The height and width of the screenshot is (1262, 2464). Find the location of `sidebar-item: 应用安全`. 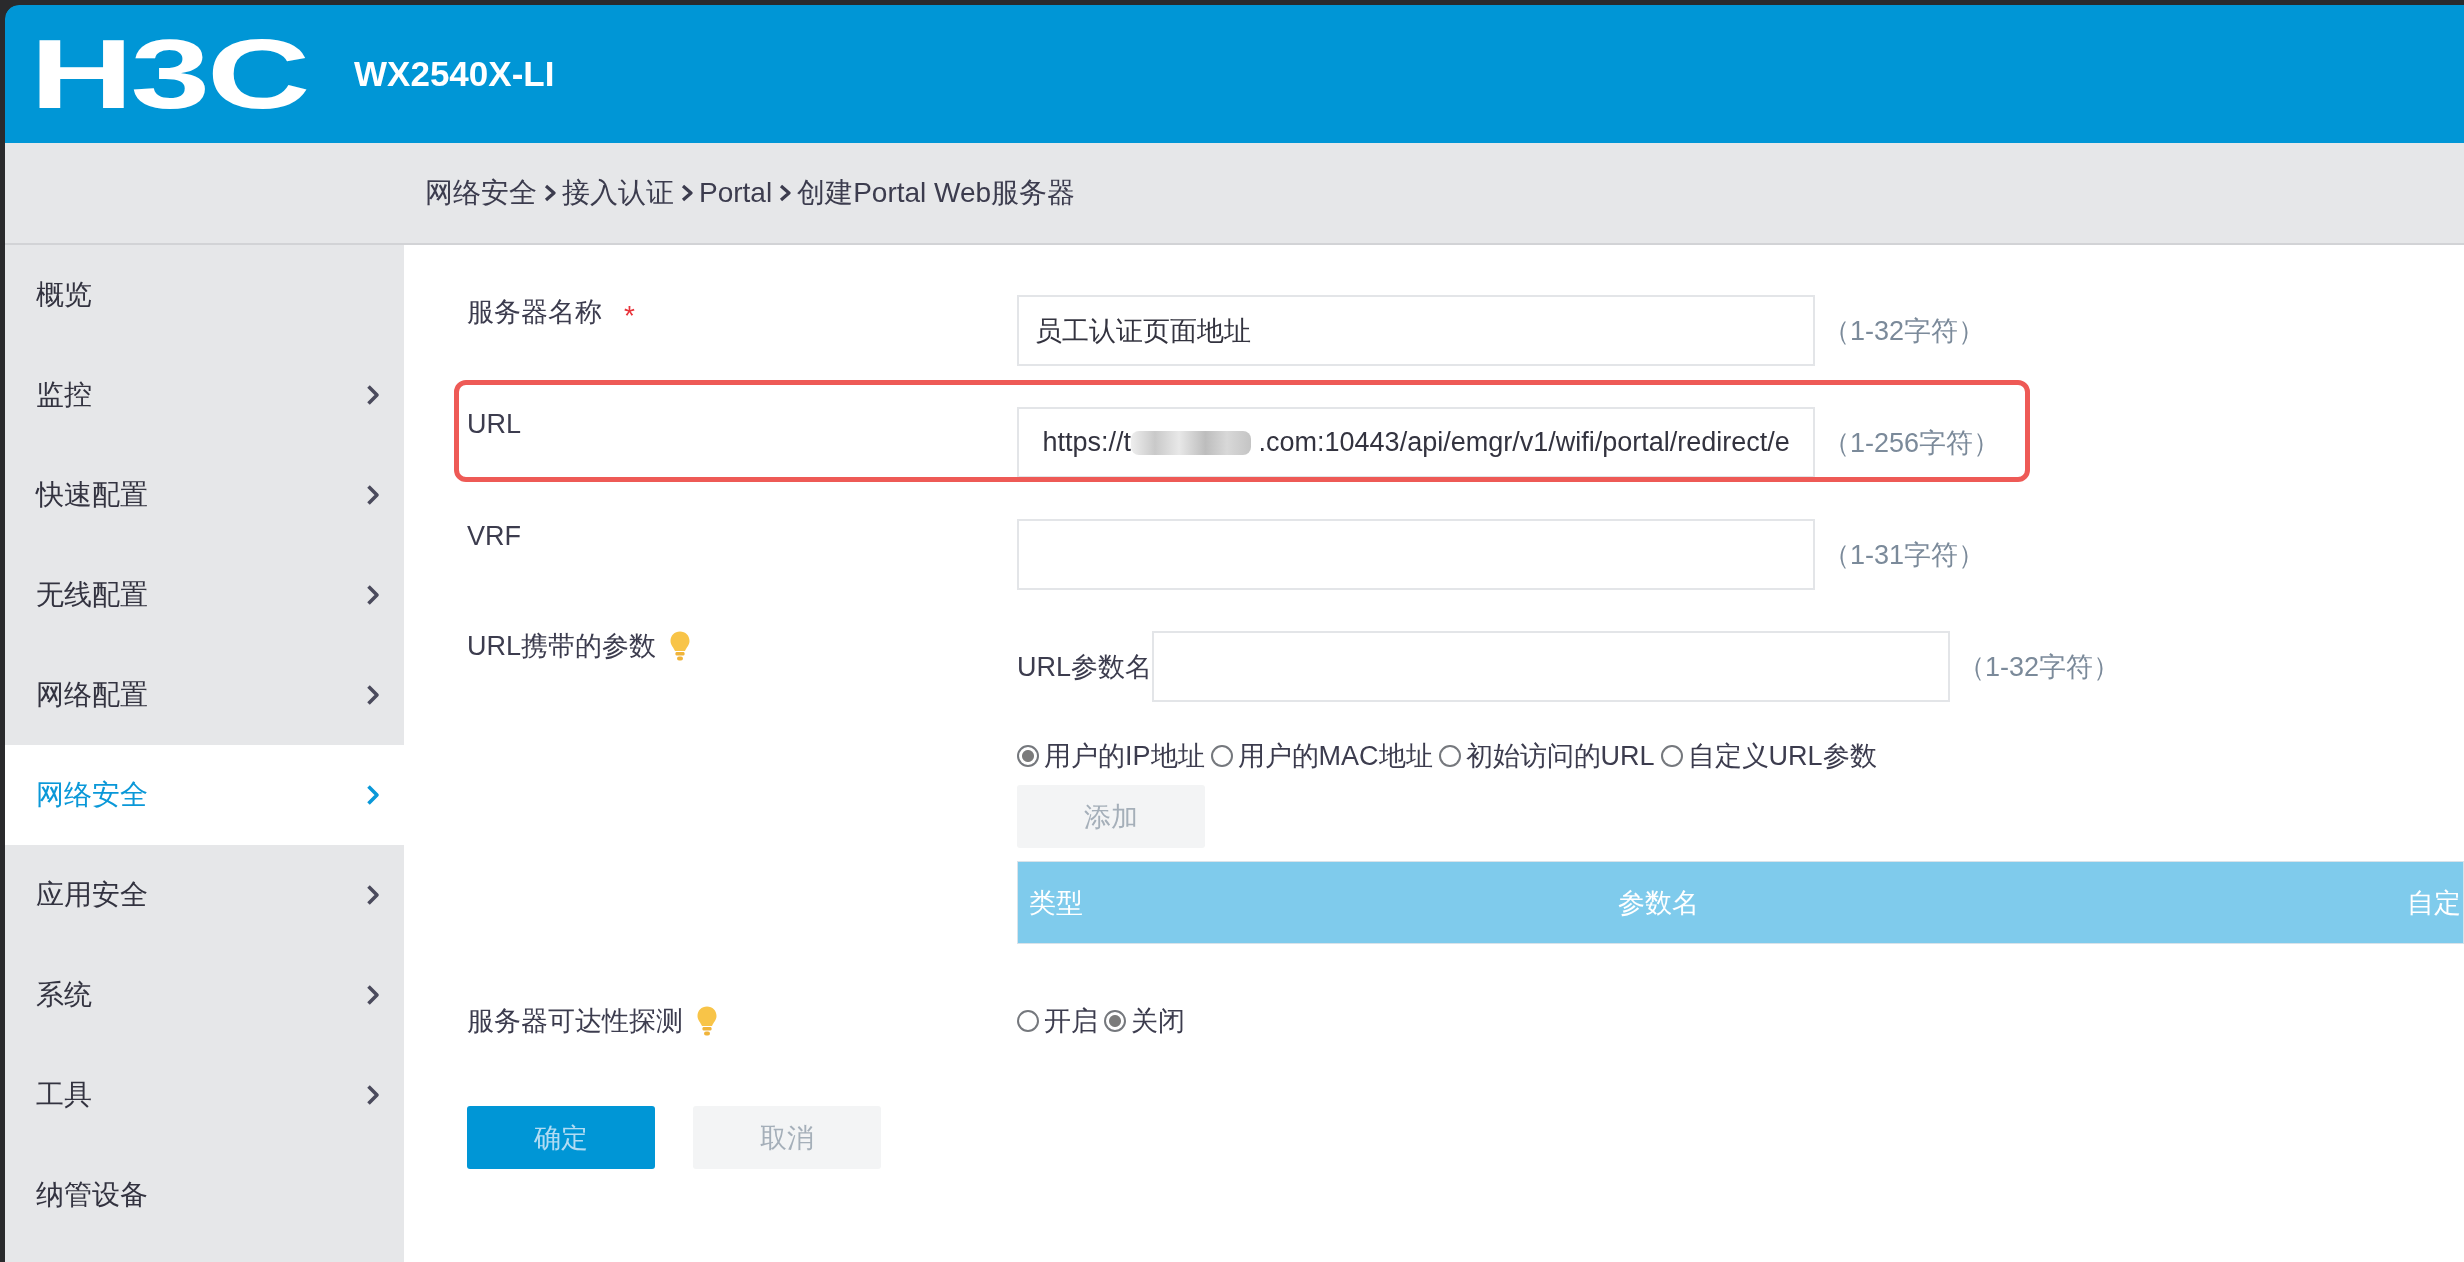

sidebar-item: 应用安全 is located at coordinates (204, 895).